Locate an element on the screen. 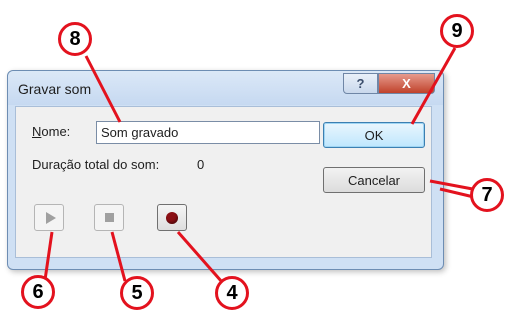  name-label-rest: ome: is located at coordinates (56, 131).